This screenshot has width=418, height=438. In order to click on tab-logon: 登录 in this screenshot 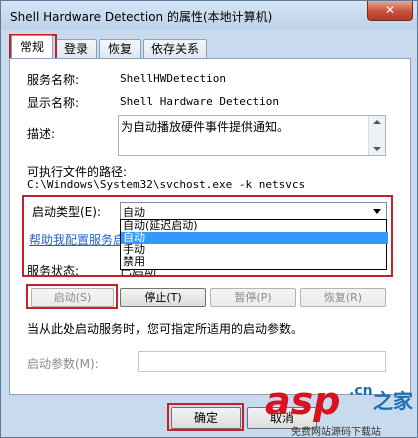, I will do `click(76, 48)`.